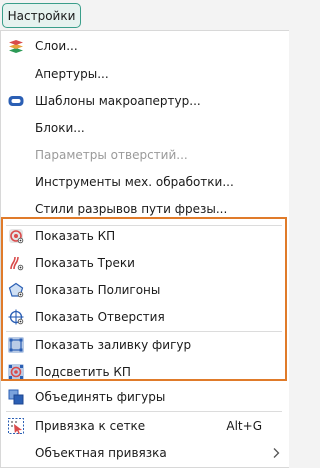 This screenshot has width=320, height=468. I want to click on merge-shapes-icon, so click(16, 397).